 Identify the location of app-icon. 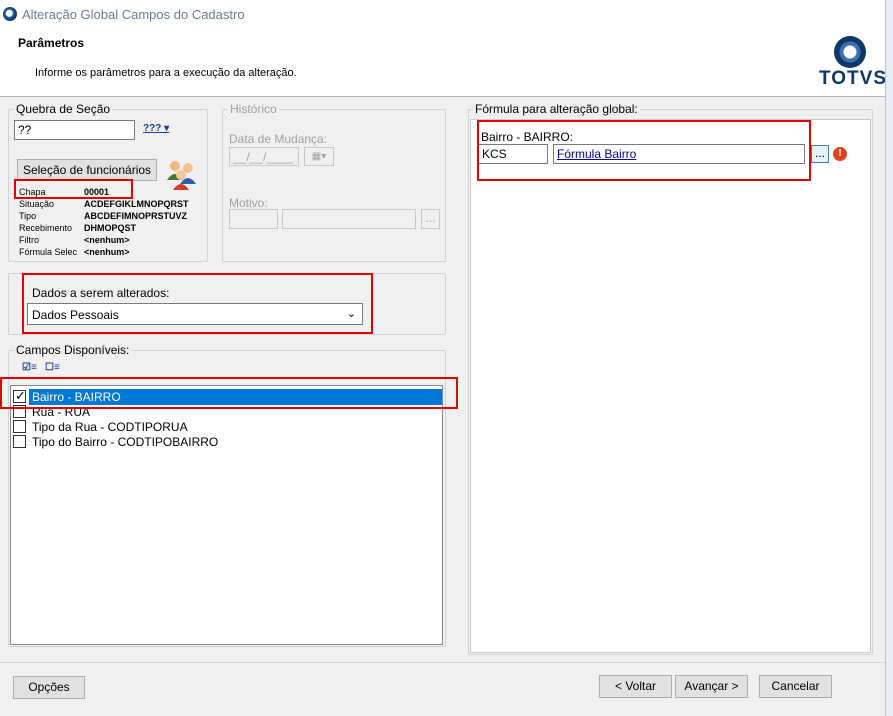
(10, 14).